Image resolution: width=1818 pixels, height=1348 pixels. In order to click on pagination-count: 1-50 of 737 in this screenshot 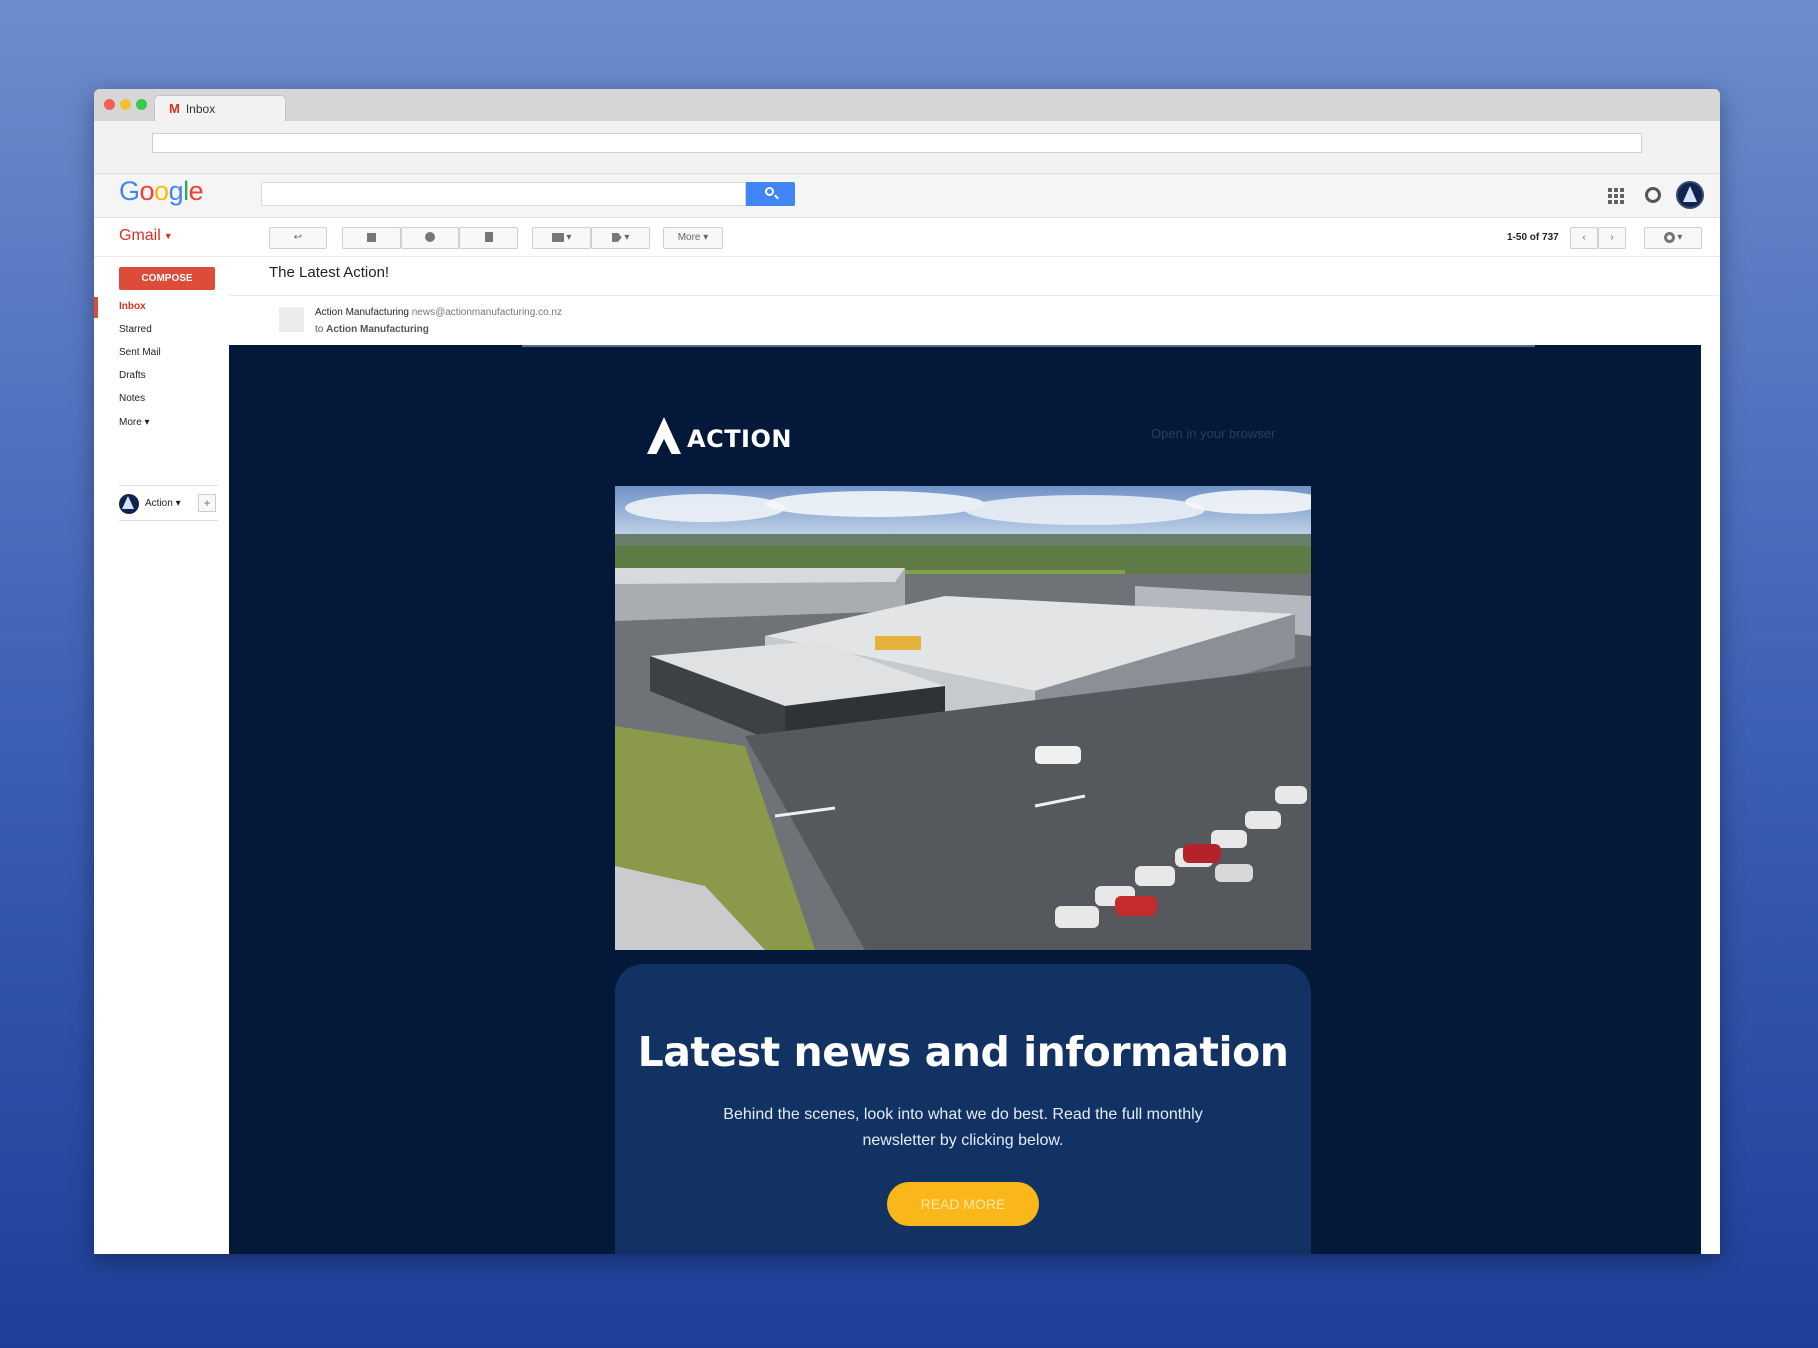, I will do `click(1533, 237)`.